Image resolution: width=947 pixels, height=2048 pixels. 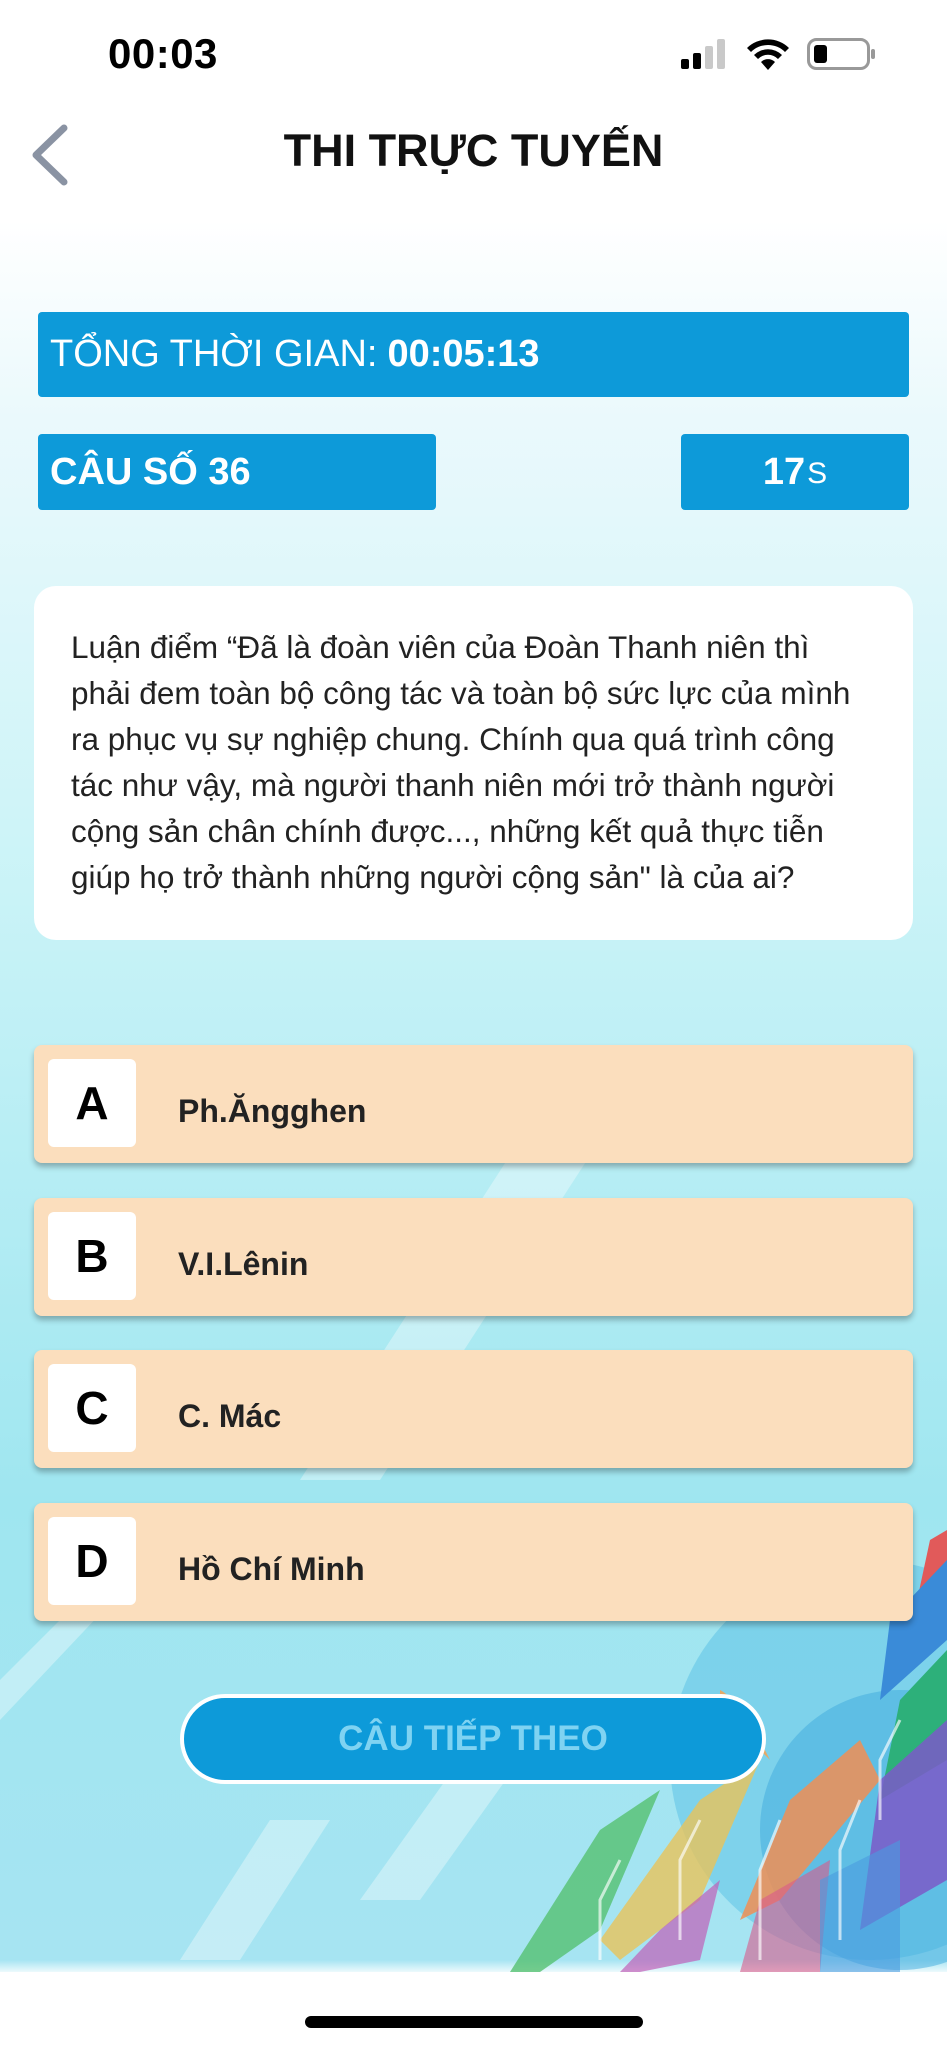 What do you see at coordinates (473, 2010) in the screenshot?
I see `bottom-safe-area` at bounding box center [473, 2010].